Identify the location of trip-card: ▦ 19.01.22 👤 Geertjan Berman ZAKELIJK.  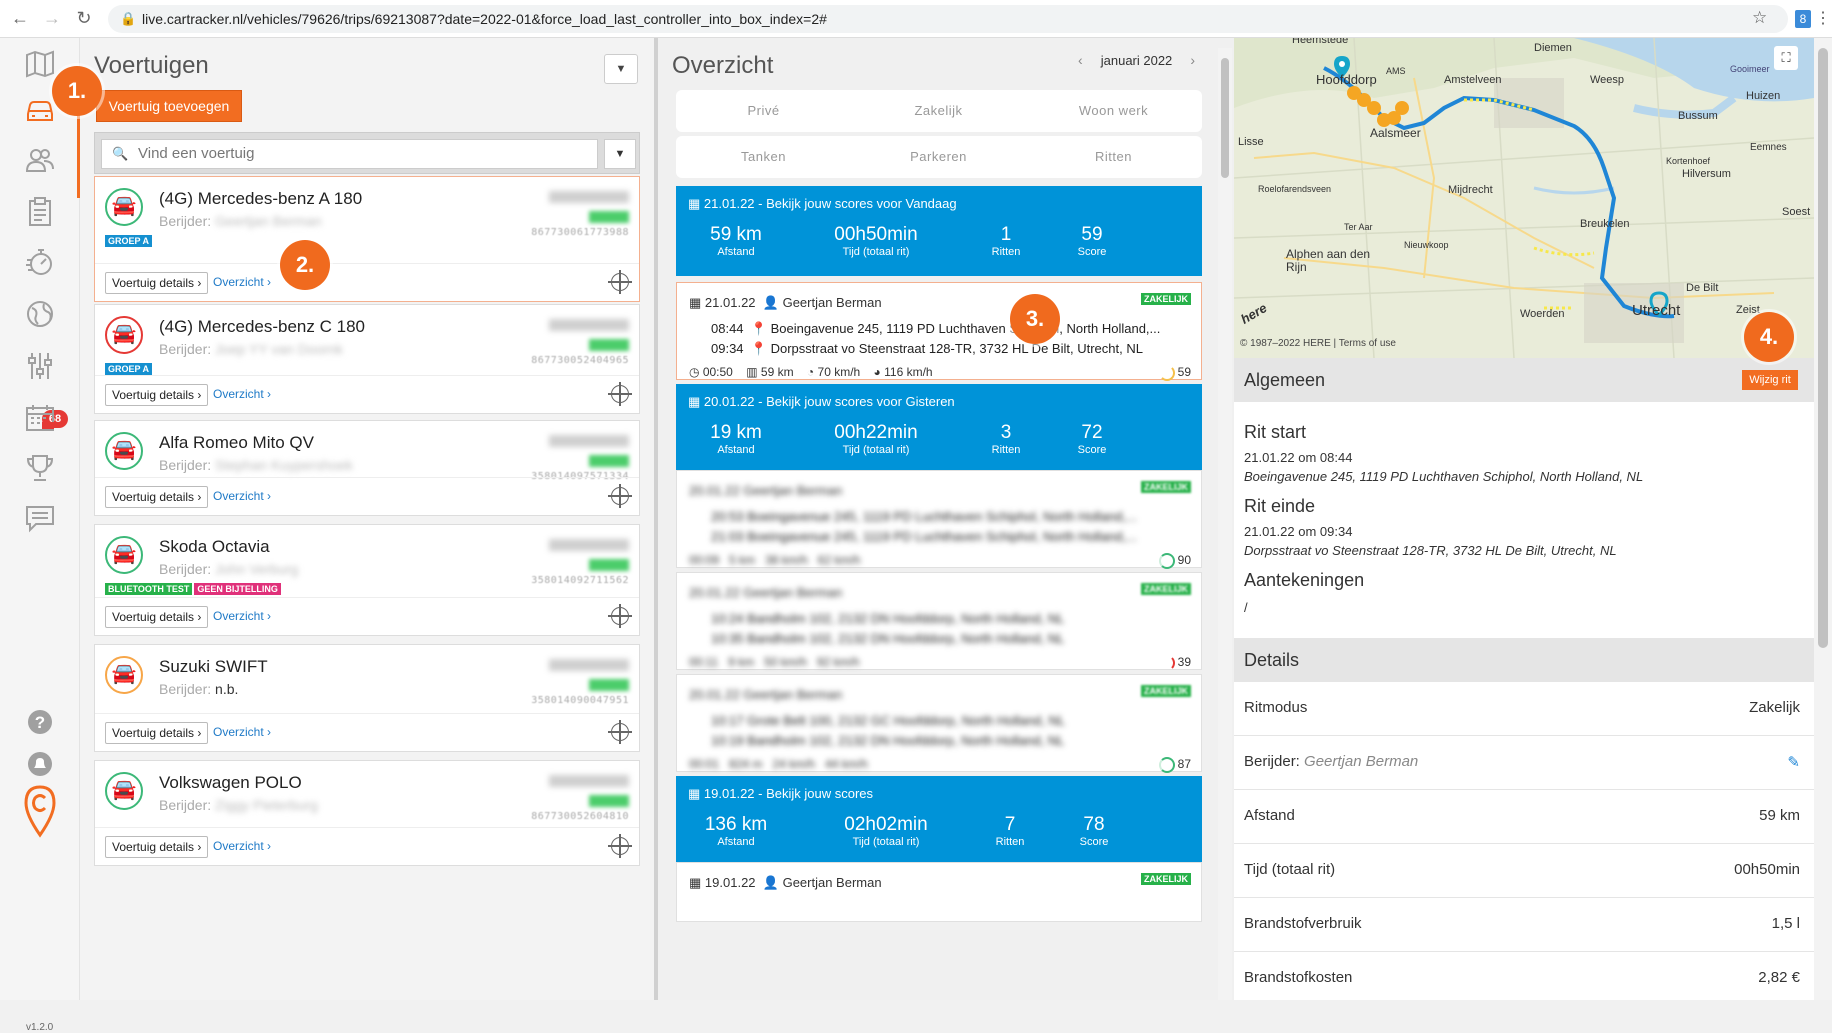
(939, 892).